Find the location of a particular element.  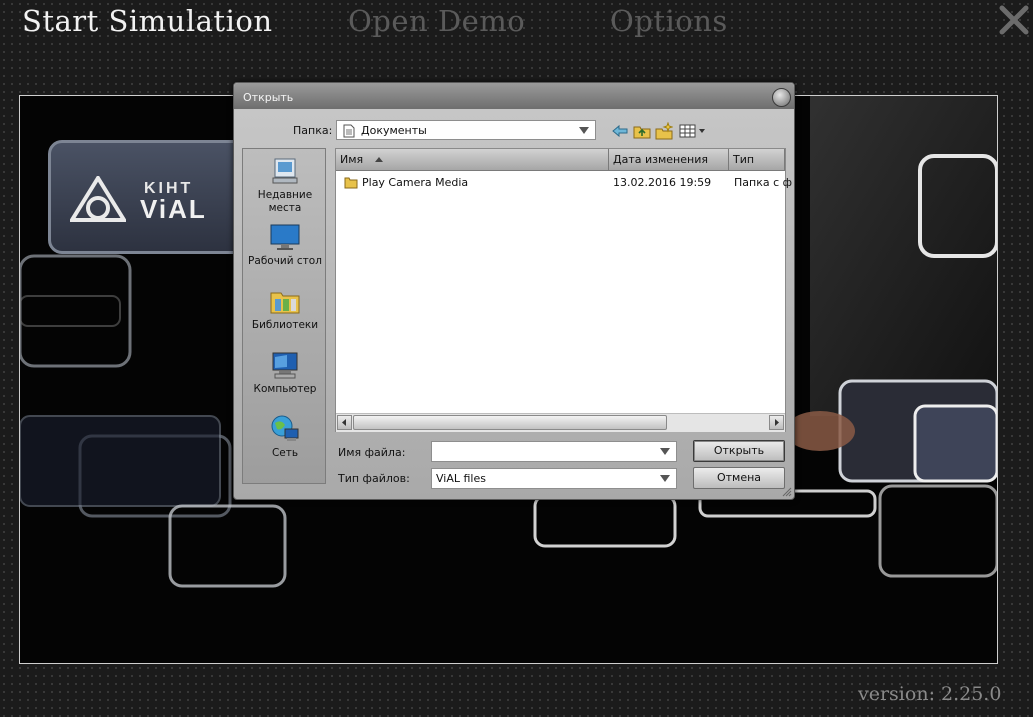

logo-text-bottom: ViAL is located at coordinates (173, 209).